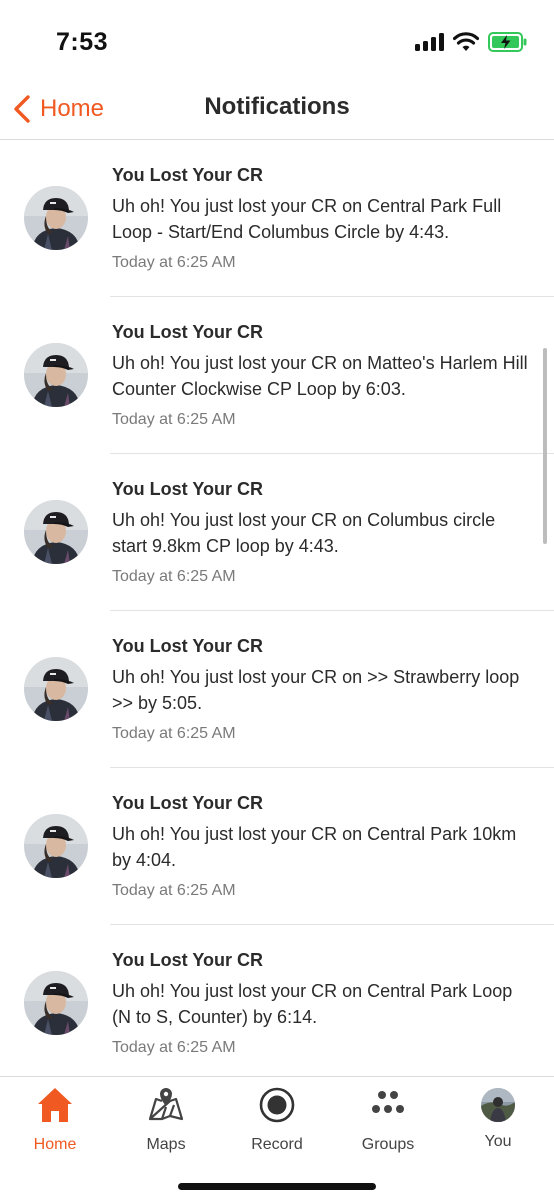  What do you see at coordinates (388, 1121) in the screenshot?
I see `tab-groups: Groups` at bounding box center [388, 1121].